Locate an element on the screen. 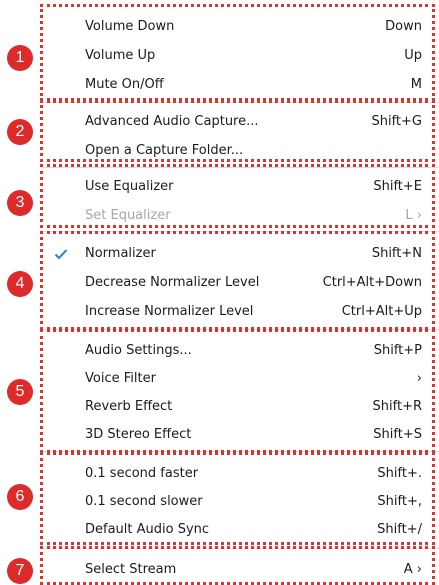  menu-item-shortcut: Ctrl+Alt+Up is located at coordinates (381, 311).